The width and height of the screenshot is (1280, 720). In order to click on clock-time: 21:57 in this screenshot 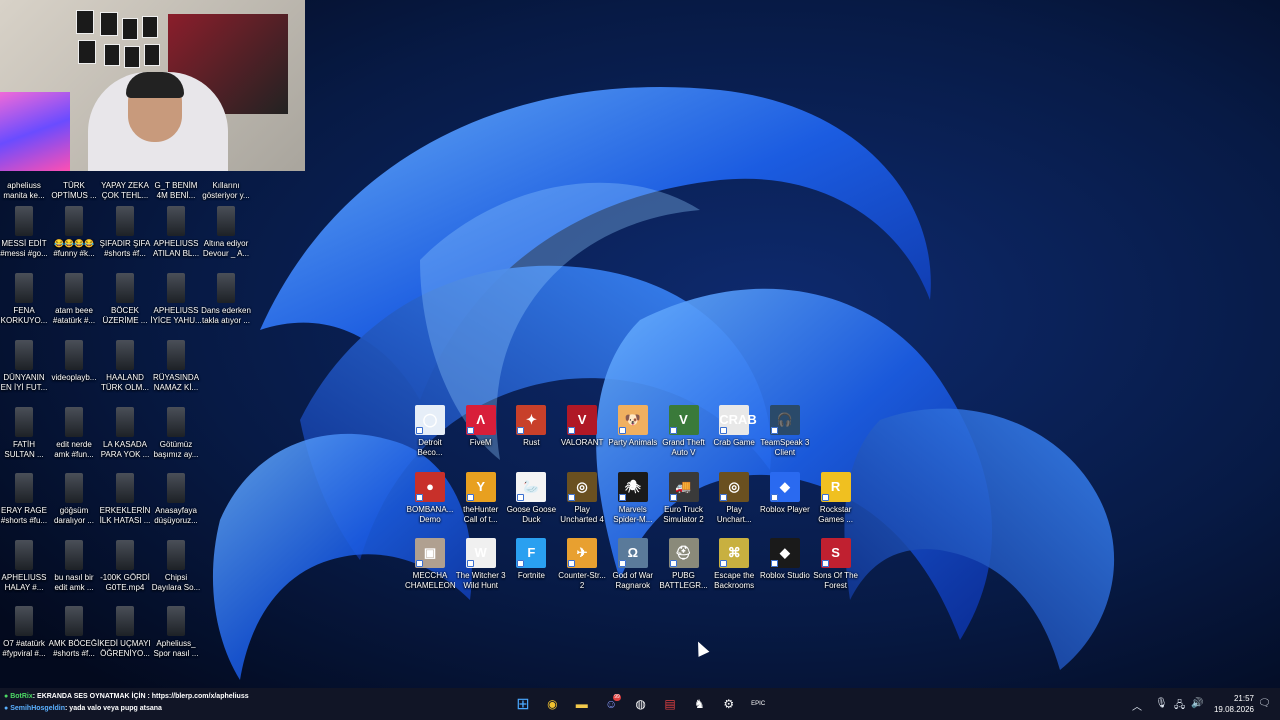, I will do `click(1243, 698)`.